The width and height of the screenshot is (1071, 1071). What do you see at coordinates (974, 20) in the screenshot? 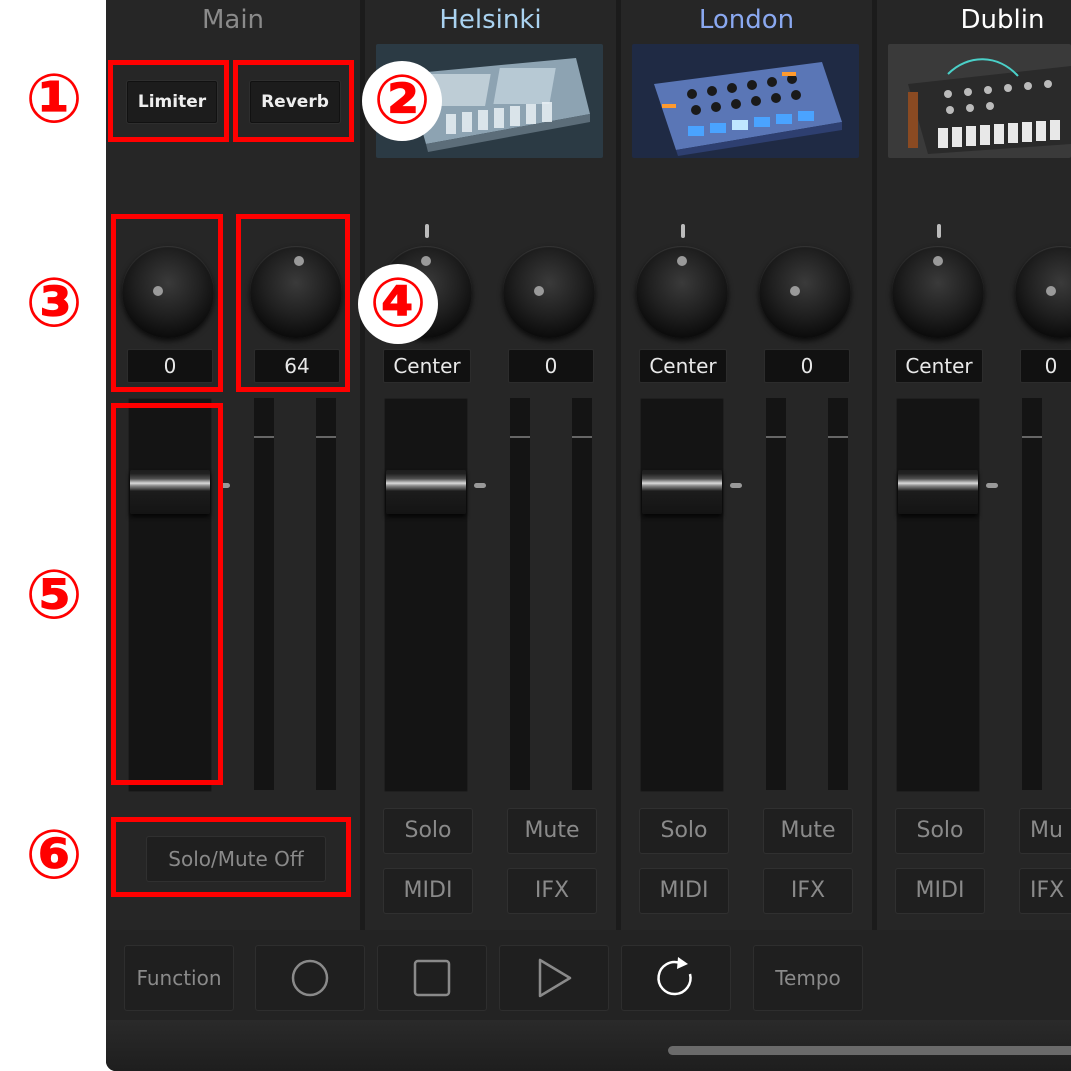
I see `channel-title-dublin: Dublin` at bounding box center [974, 20].